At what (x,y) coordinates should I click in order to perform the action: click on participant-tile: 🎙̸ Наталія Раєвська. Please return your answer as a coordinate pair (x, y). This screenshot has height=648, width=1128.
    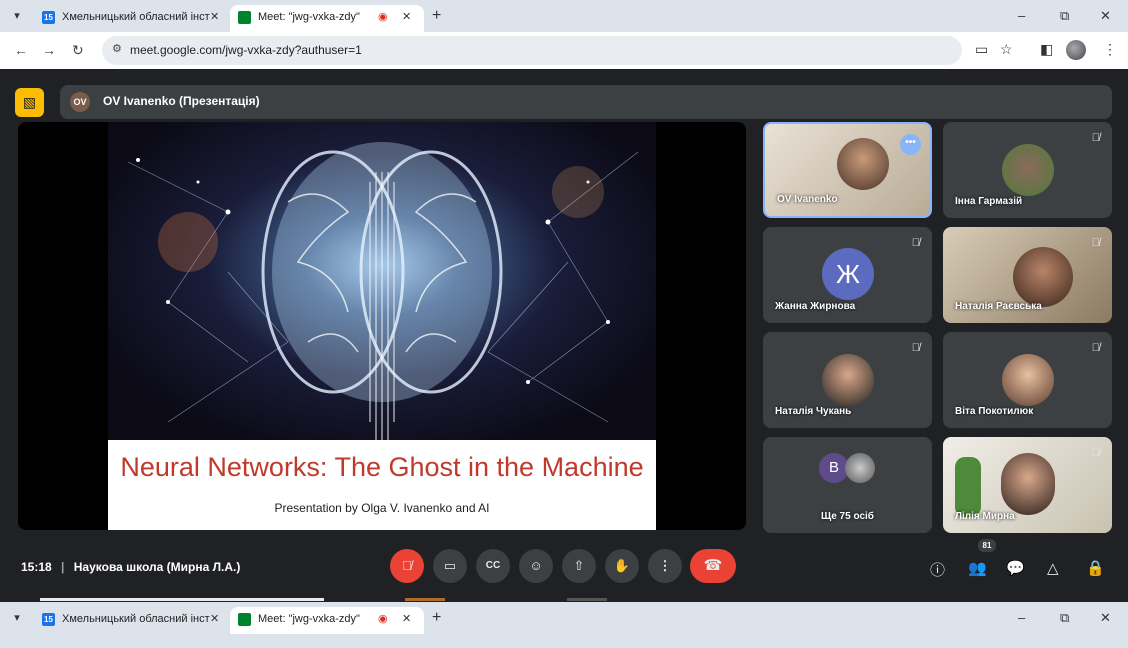
    Looking at the image, I should click on (1027, 275).